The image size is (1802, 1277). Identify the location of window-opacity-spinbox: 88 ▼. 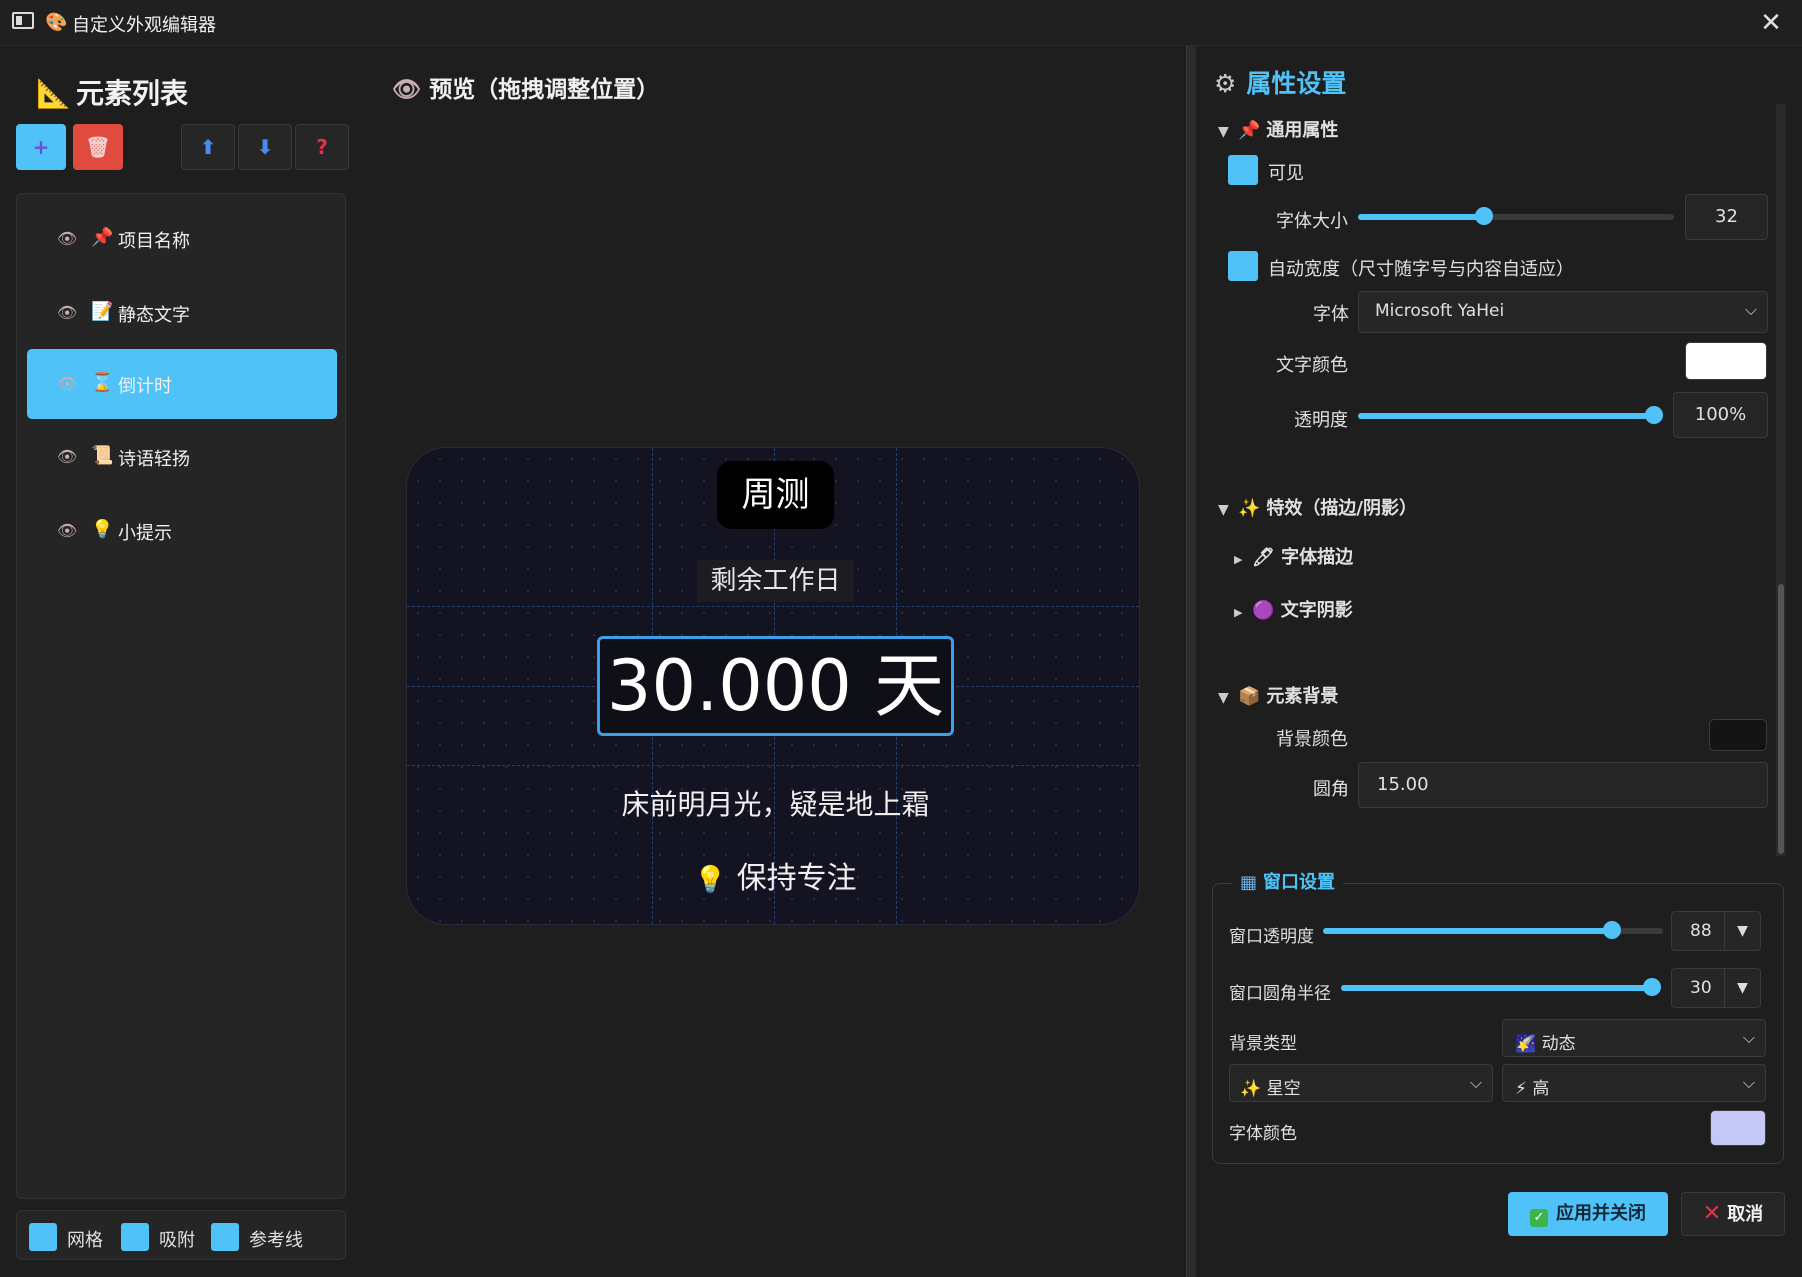
(1716, 931).